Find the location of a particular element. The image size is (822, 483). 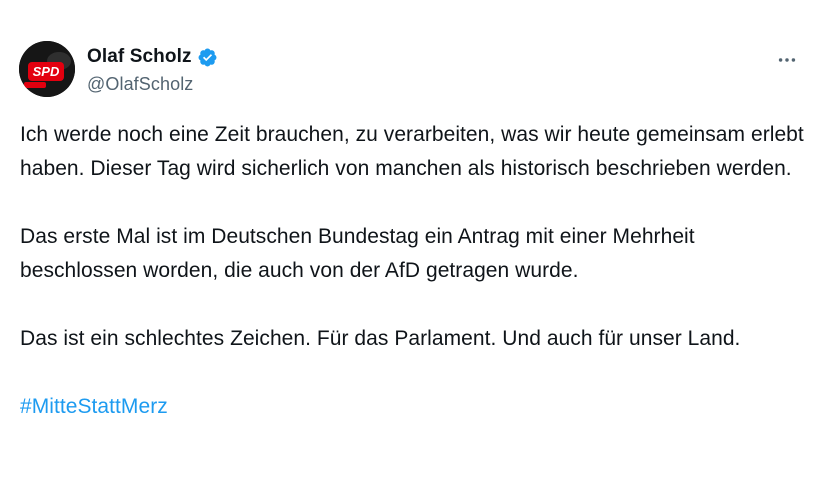

tweet-header: SPD Olaf Scholz @OlafScholz is located at coordinates (413, 70).